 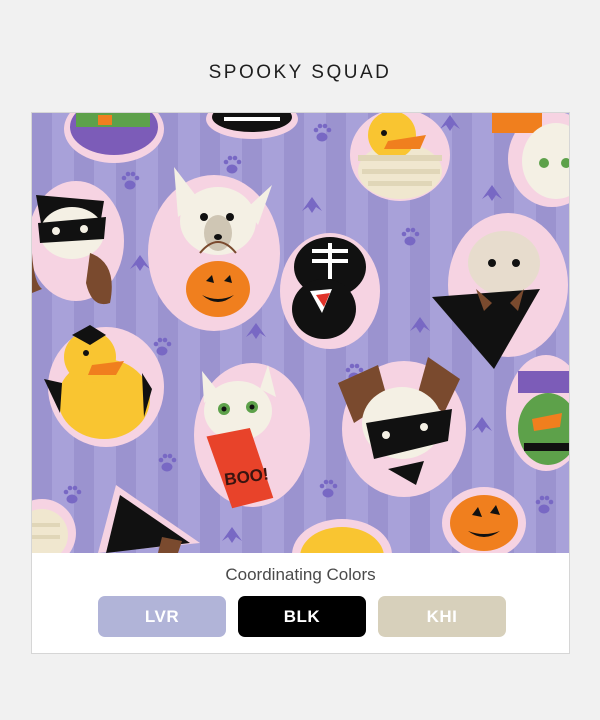 I want to click on page-title: SPOOKY SQUAD, so click(x=300, y=72).